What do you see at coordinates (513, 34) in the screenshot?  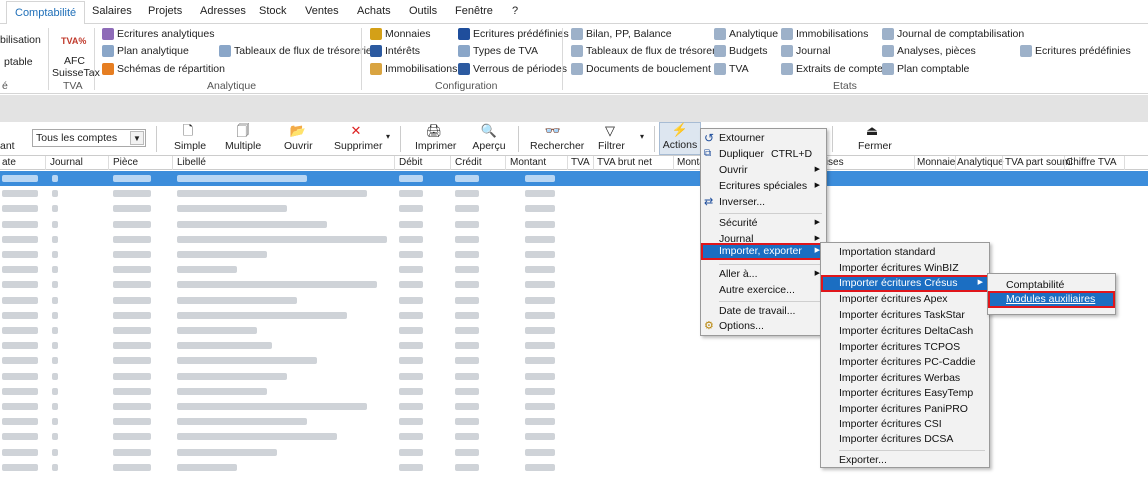 I see `ecritures-predefinies-config-button: Ecritures prédéfinies` at bounding box center [513, 34].